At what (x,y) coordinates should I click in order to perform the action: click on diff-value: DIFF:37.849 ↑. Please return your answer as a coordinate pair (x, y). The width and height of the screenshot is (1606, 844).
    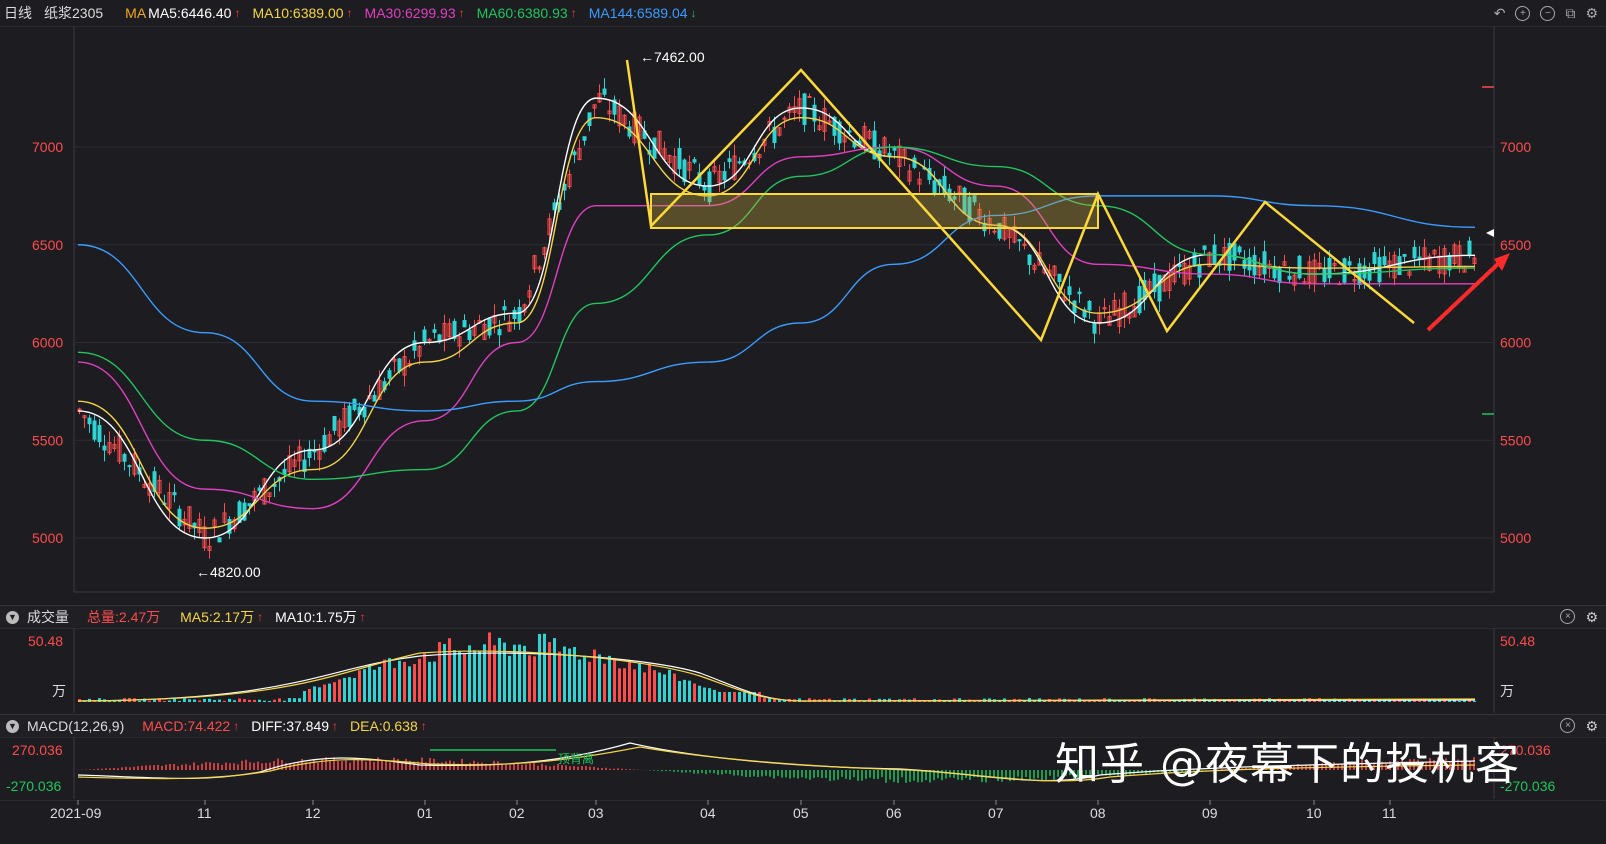
    Looking at the image, I should click on (295, 726).